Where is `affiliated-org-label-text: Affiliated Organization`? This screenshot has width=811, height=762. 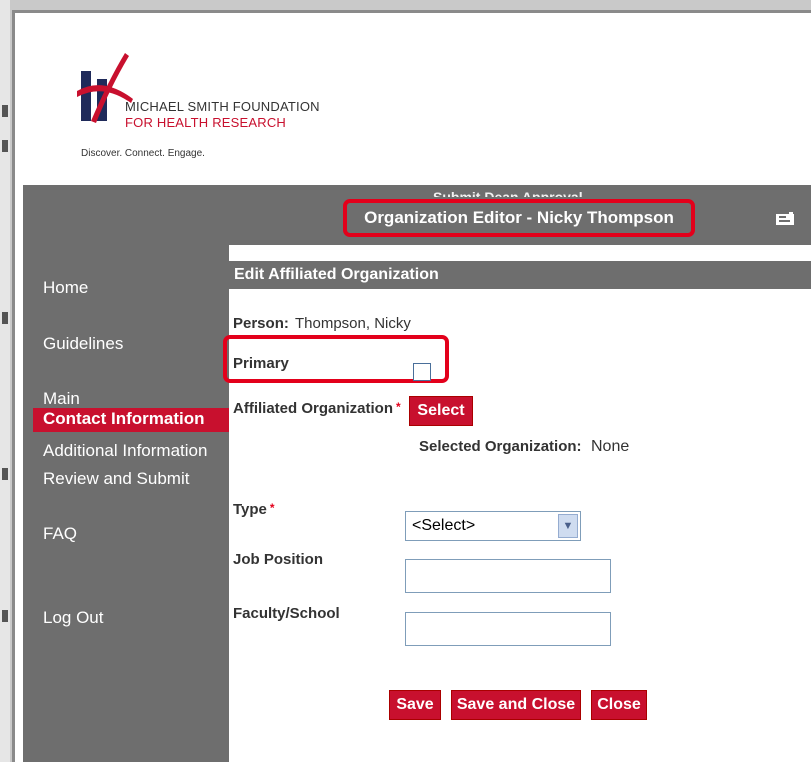
affiliated-org-label-text: Affiliated Organization is located at coordinates (313, 408).